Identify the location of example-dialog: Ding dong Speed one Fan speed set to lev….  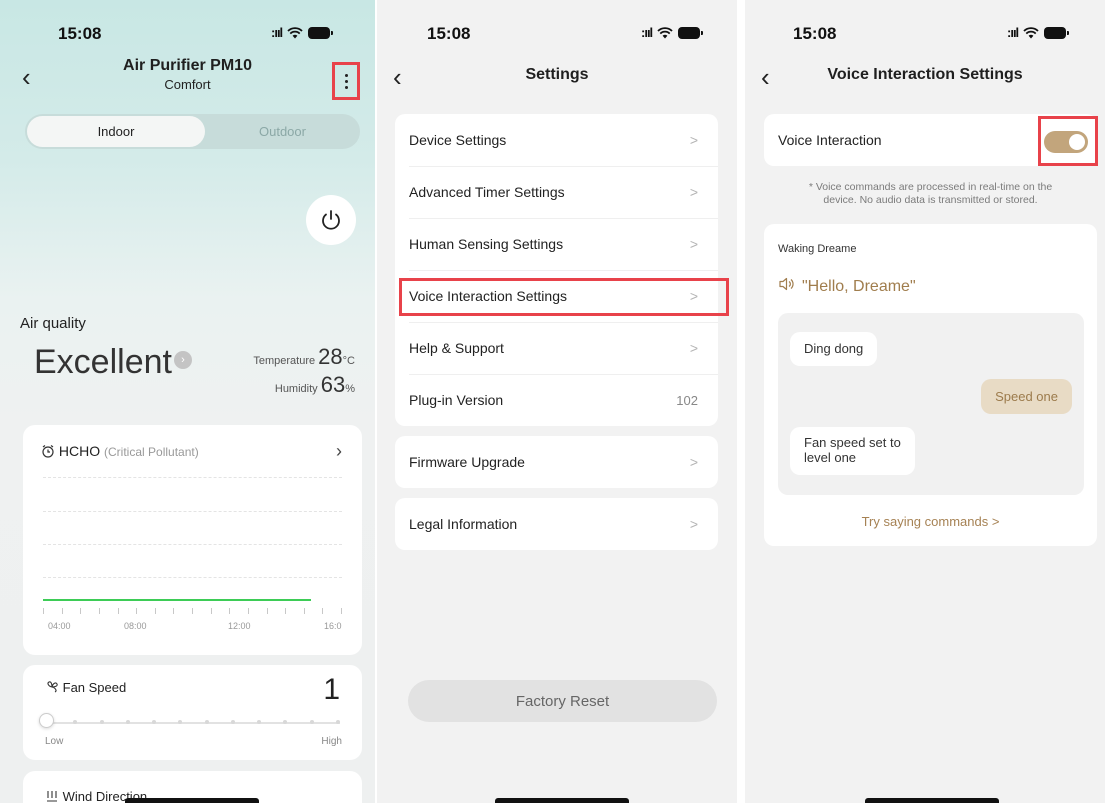
(931, 404).